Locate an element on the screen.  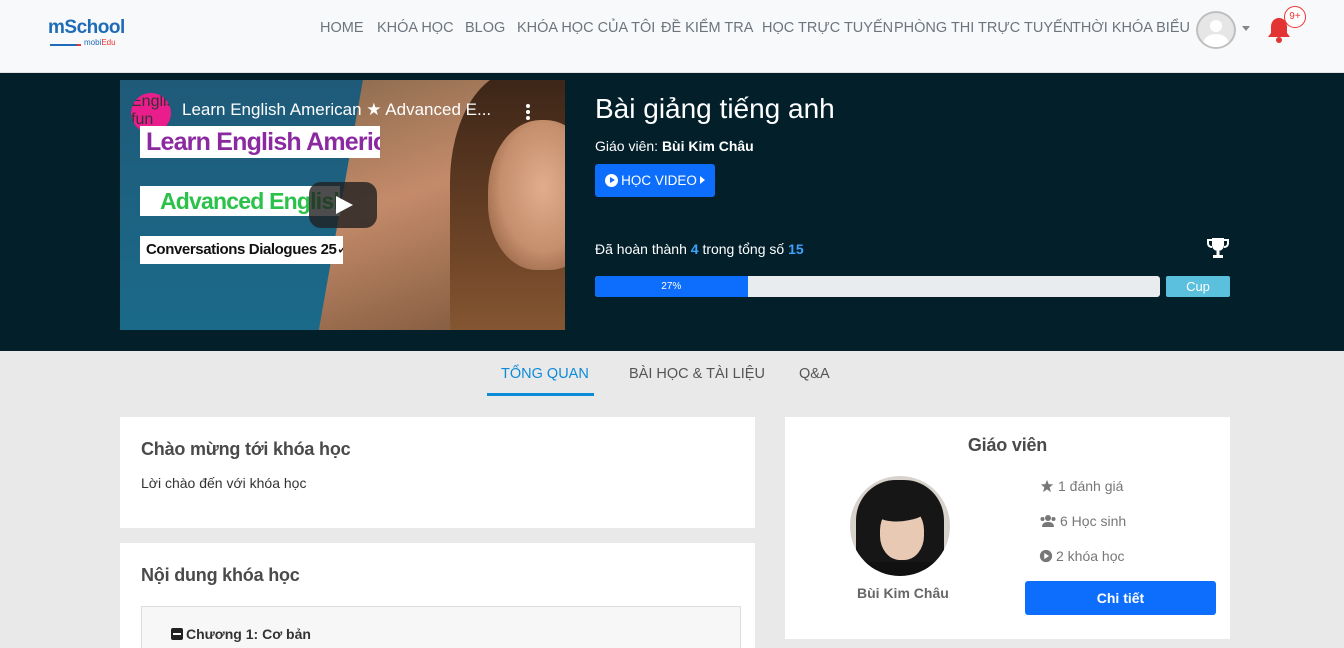
chapter-title: Chương 1: Cơ bản is located at coordinates (241, 634).